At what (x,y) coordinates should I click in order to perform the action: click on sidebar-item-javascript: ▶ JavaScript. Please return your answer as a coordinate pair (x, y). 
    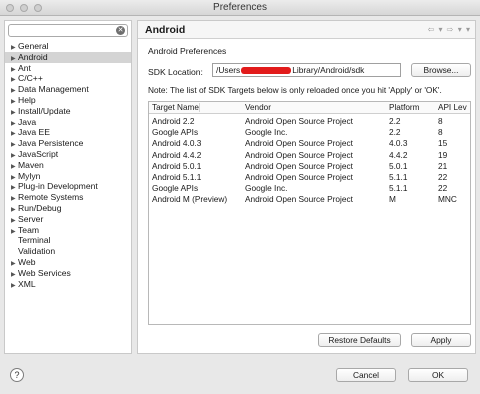
    Looking at the image, I should click on (68, 154).